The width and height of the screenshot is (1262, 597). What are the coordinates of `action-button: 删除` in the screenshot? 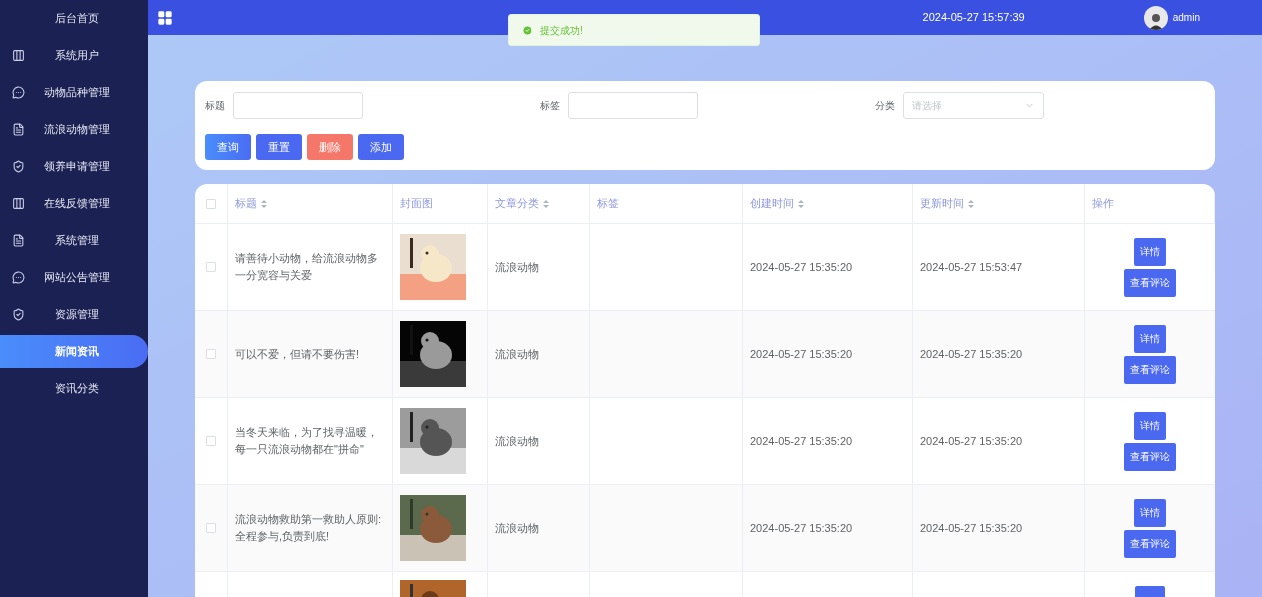 It's located at (330, 147).